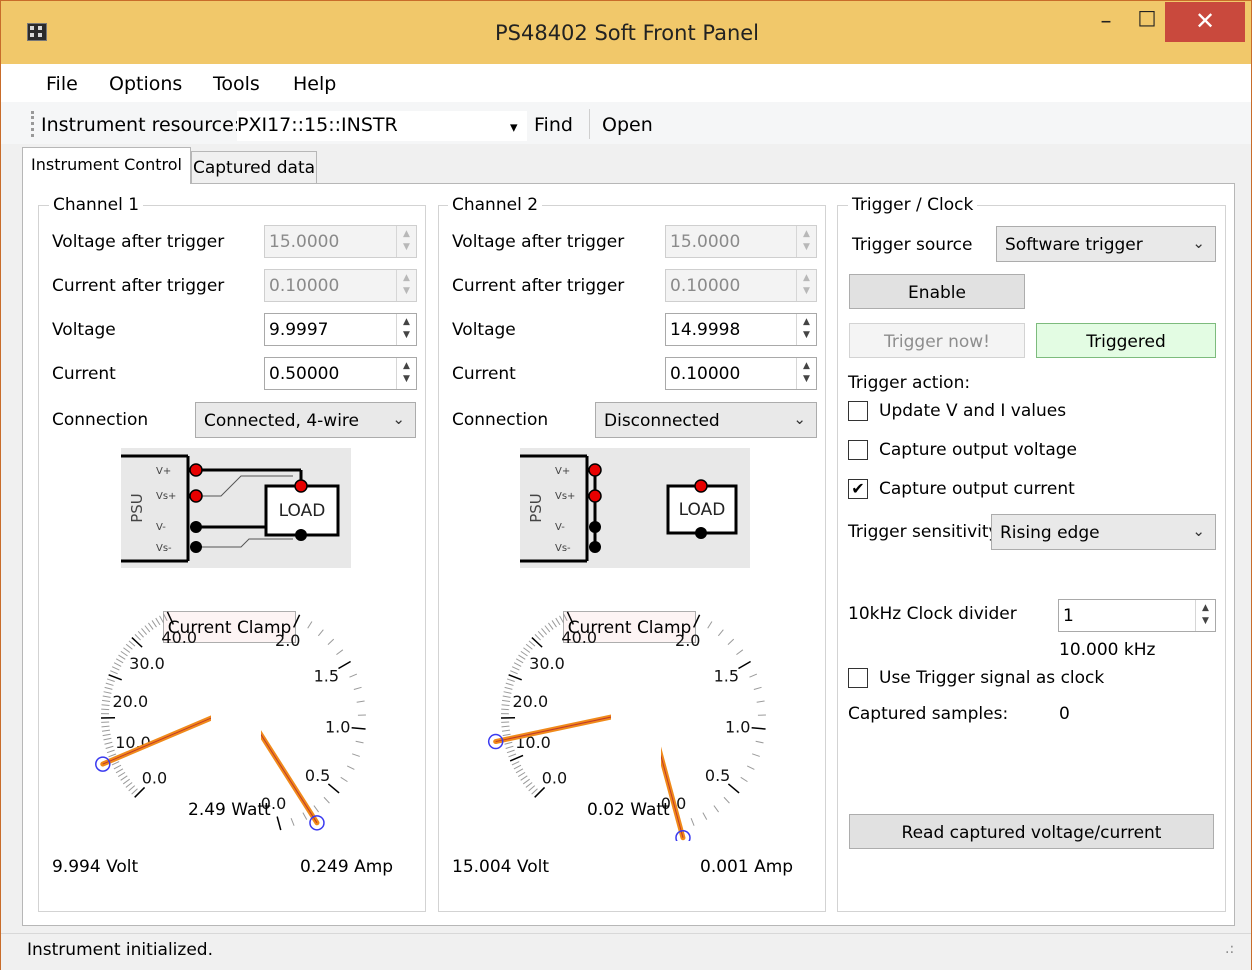  I want to click on ch2-connection-select: Disconnected ⌄, so click(706, 420).